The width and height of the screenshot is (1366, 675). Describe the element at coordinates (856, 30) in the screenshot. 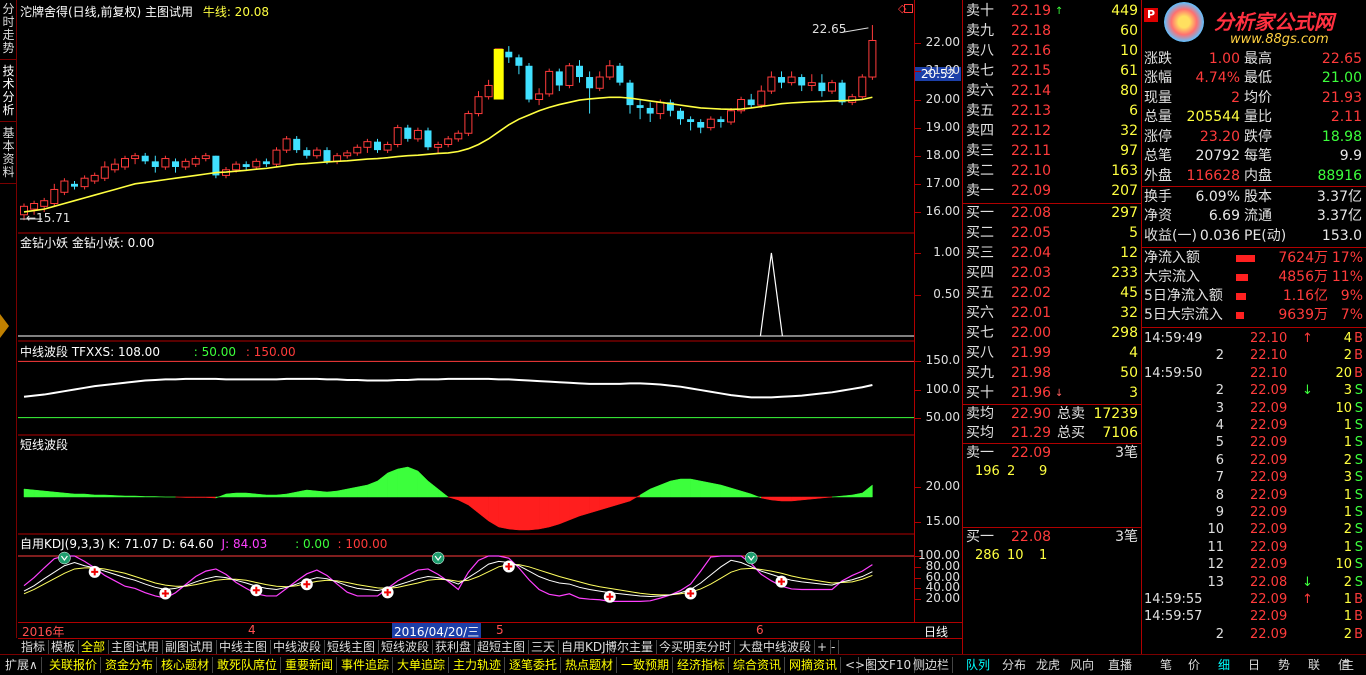

I see `high-pointer` at that location.